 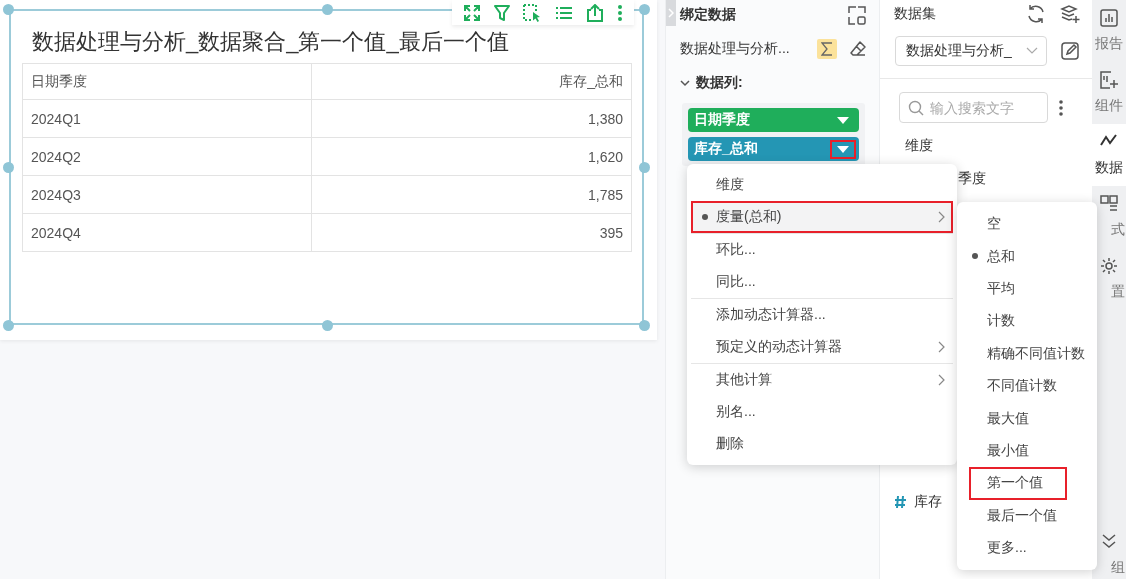 I want to click on menu-item: 最大值, so click(x=1011, y=418).